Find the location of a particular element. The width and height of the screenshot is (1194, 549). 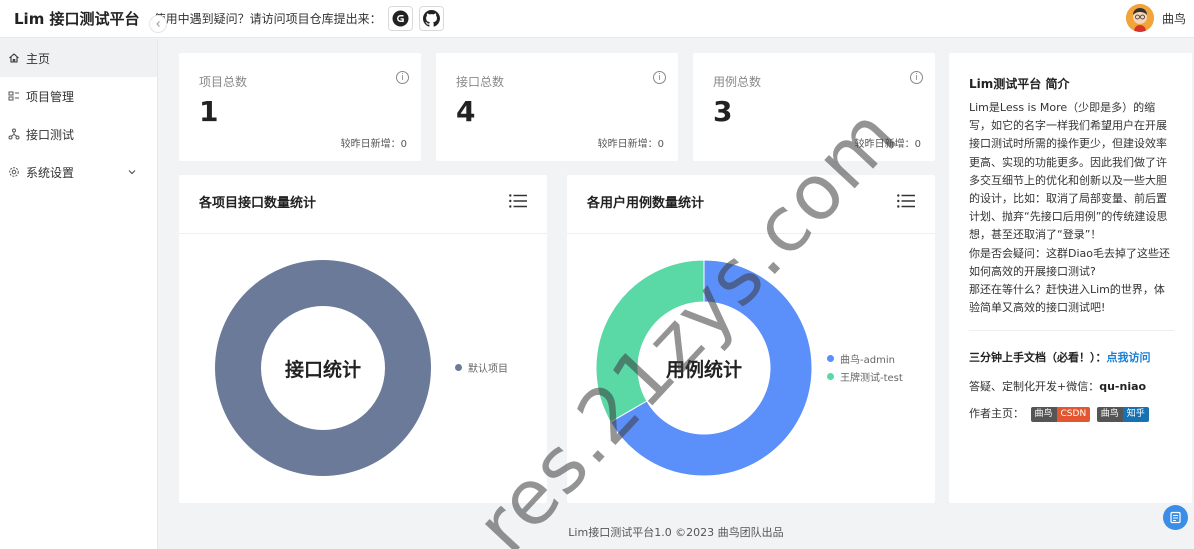

collapse-sidebar-button is located at coordinates (158, 24).